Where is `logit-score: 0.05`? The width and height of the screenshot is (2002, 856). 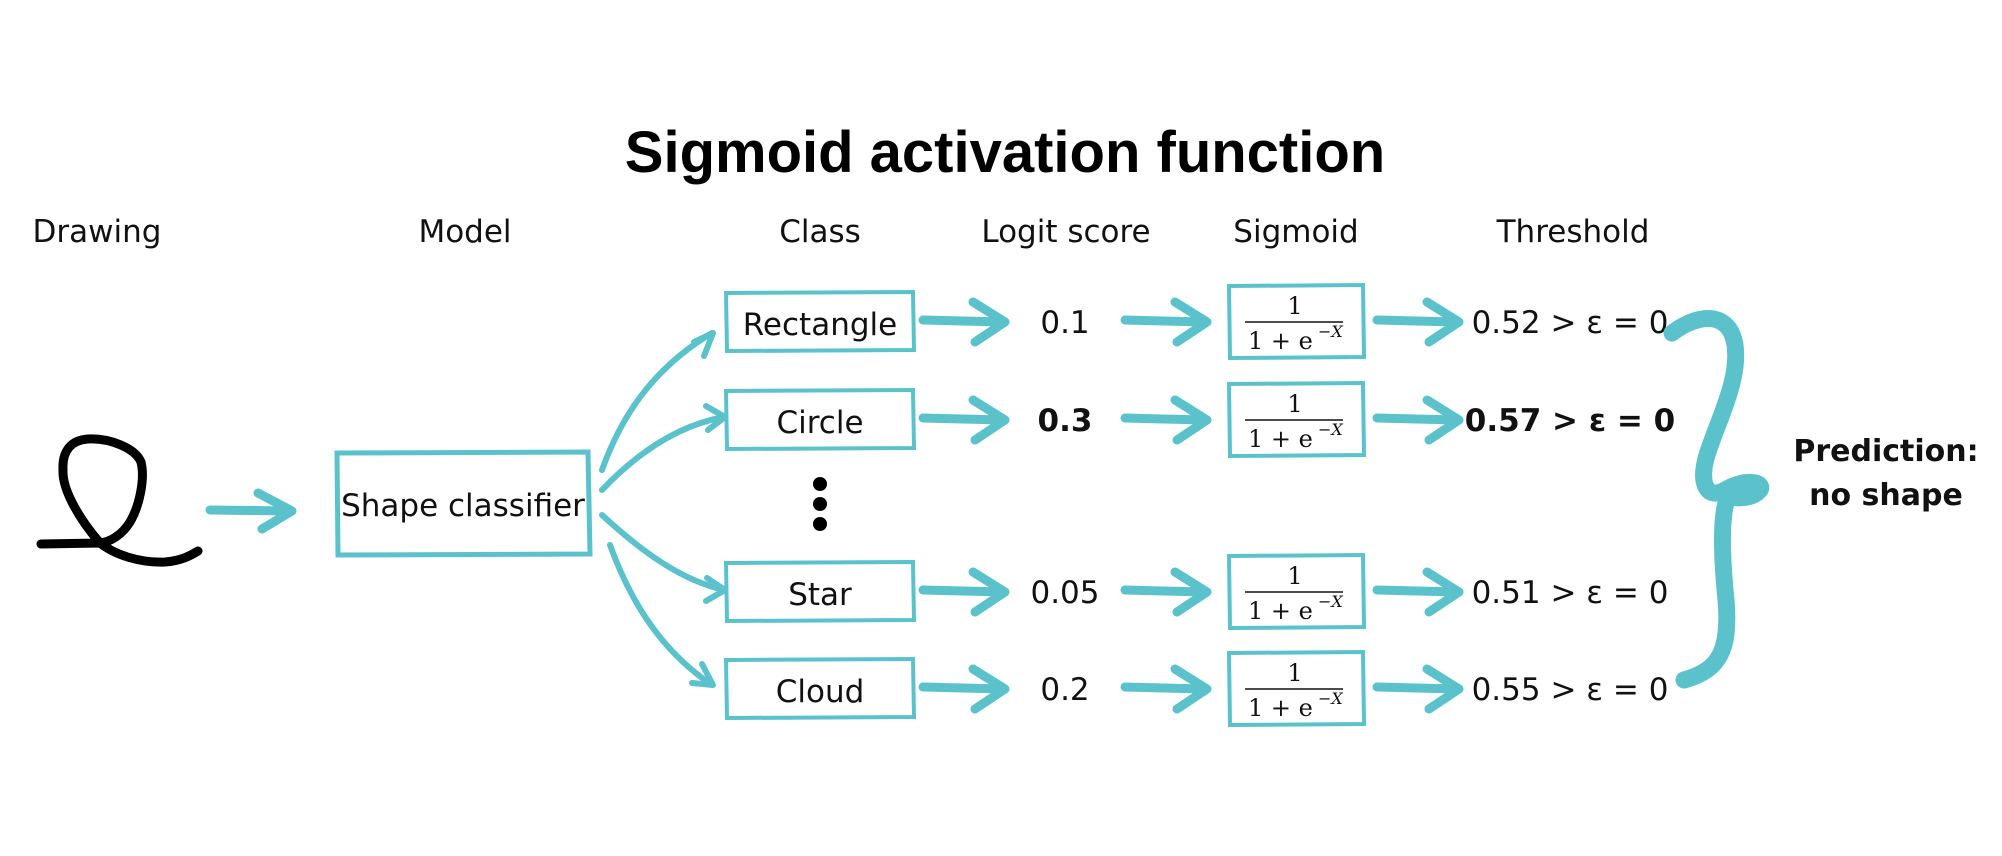
logit-score: 0.05 is located at coordinates (1064, 593).